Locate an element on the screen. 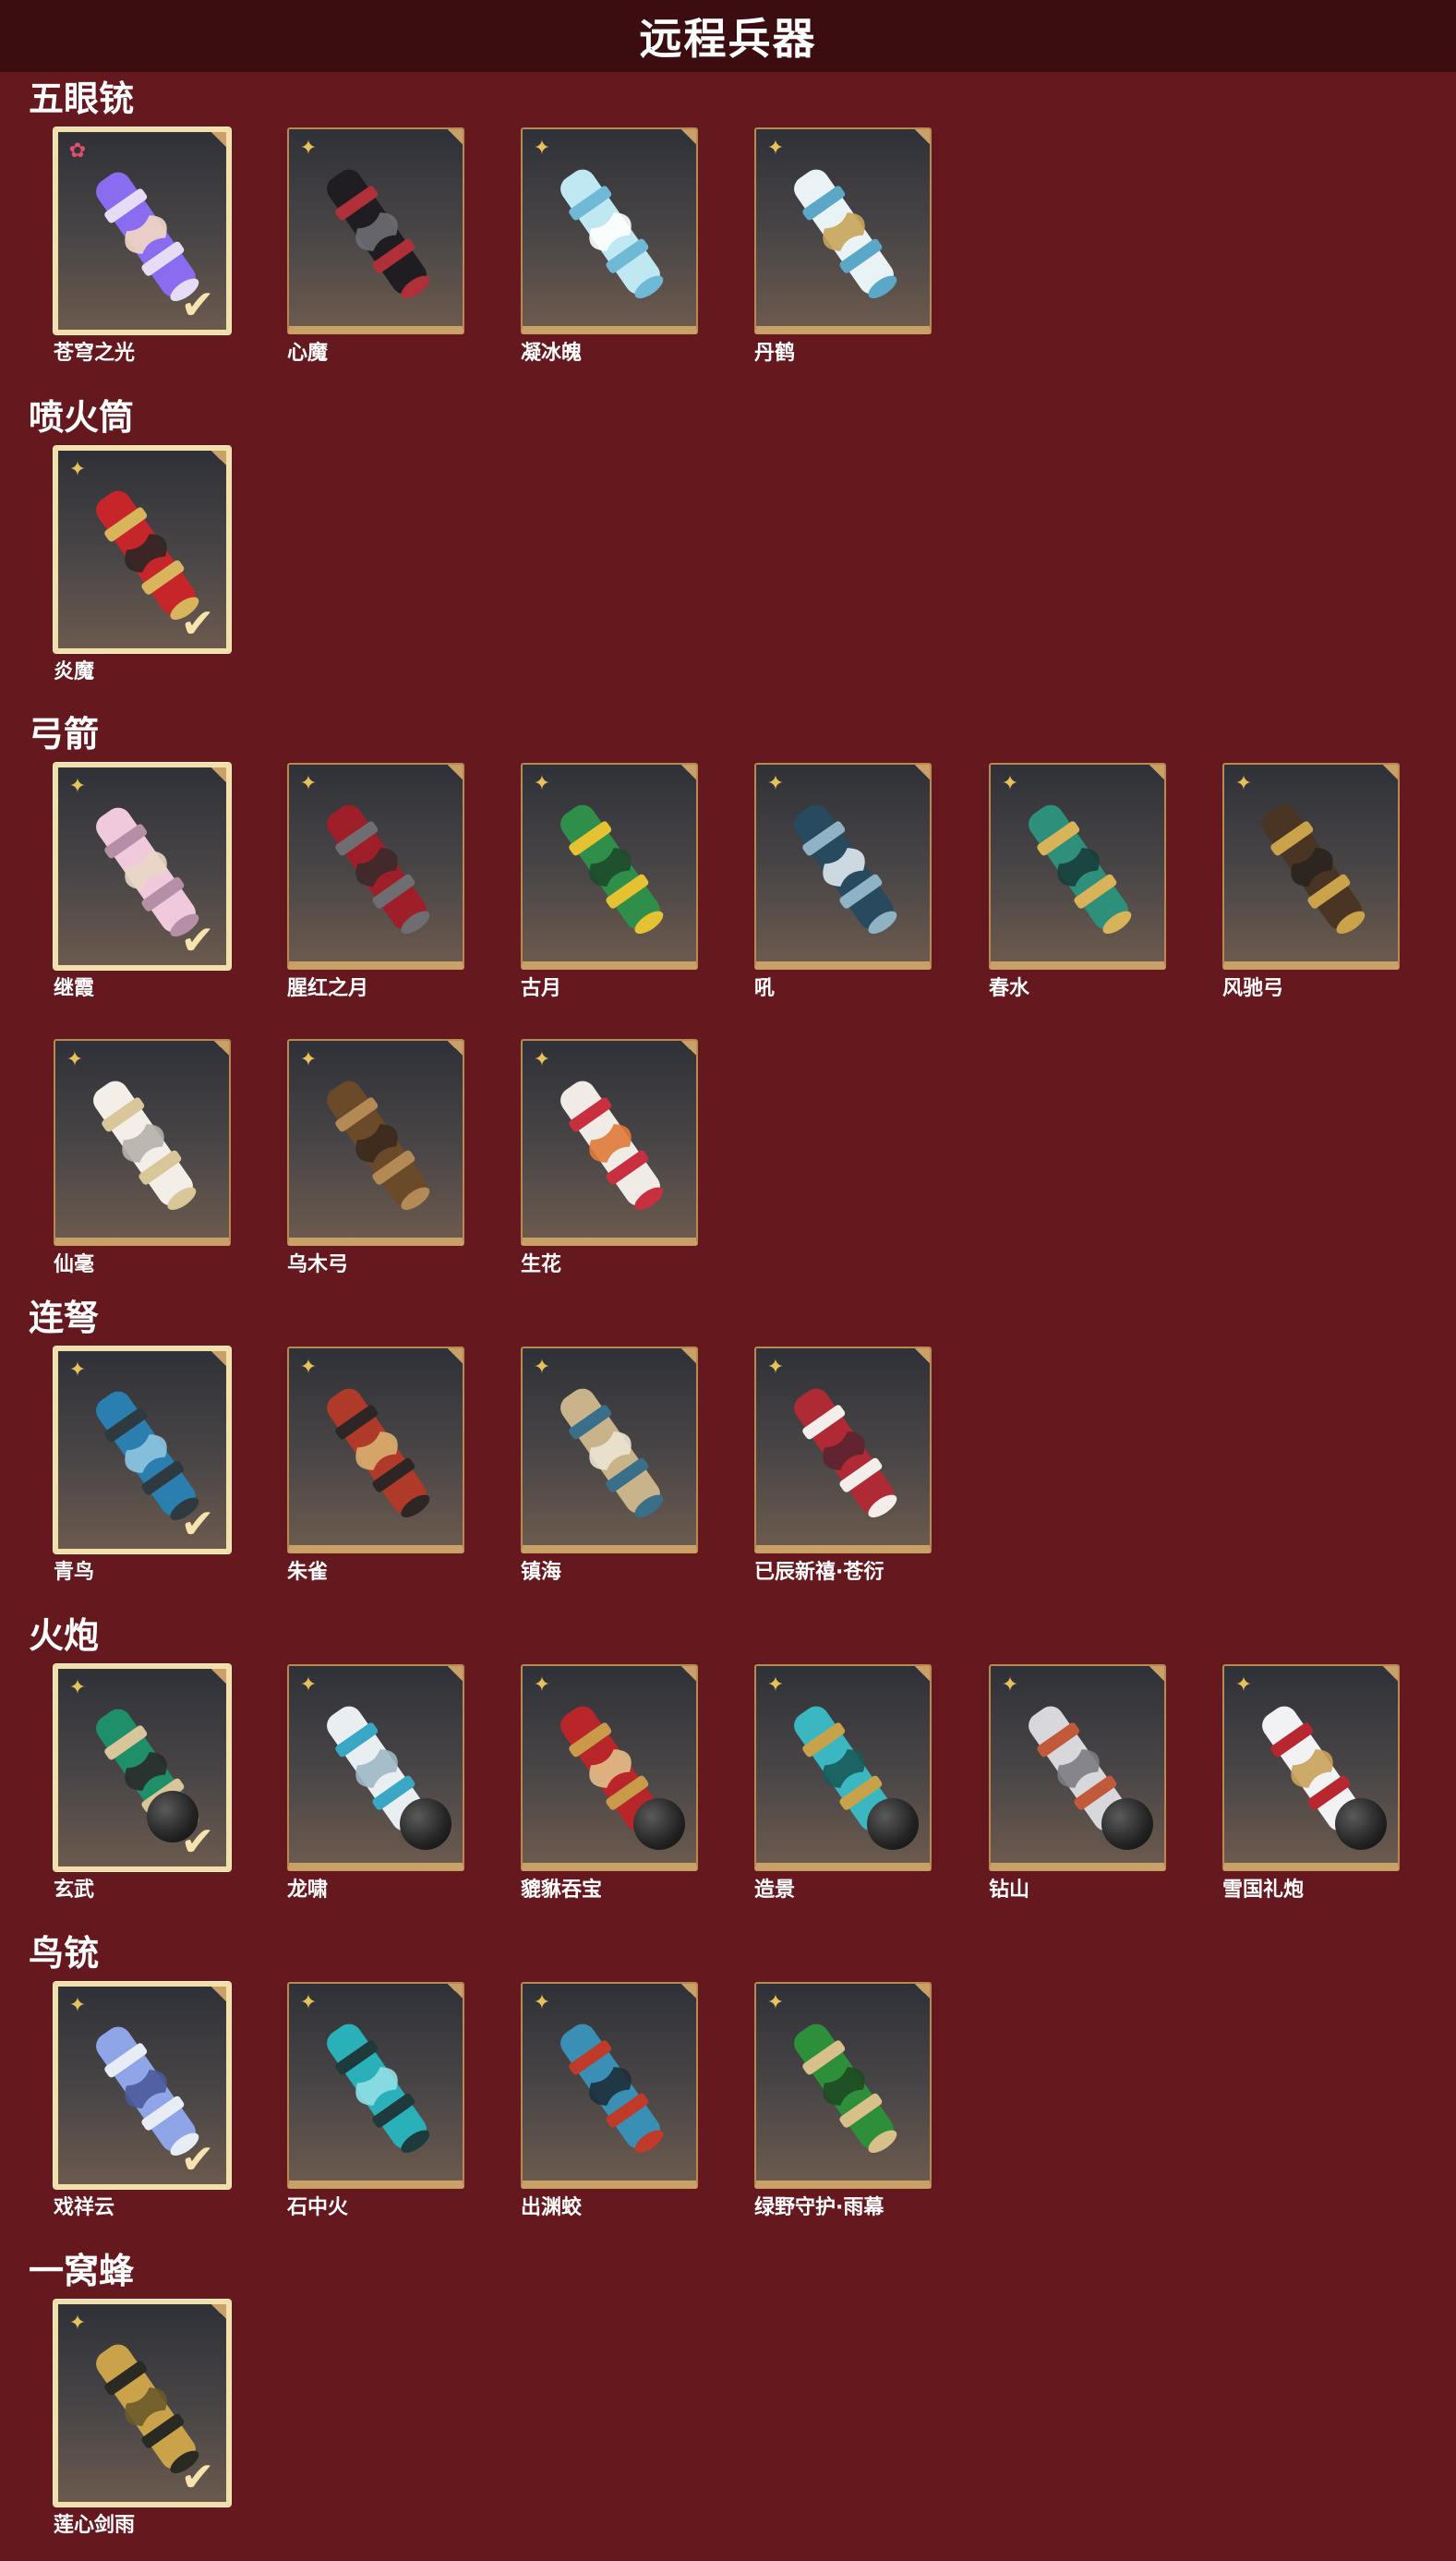 The height and width of the screenshot is (2561, 1456). weapon-card: ✦ 古月 is located at coordinates (618, 890).